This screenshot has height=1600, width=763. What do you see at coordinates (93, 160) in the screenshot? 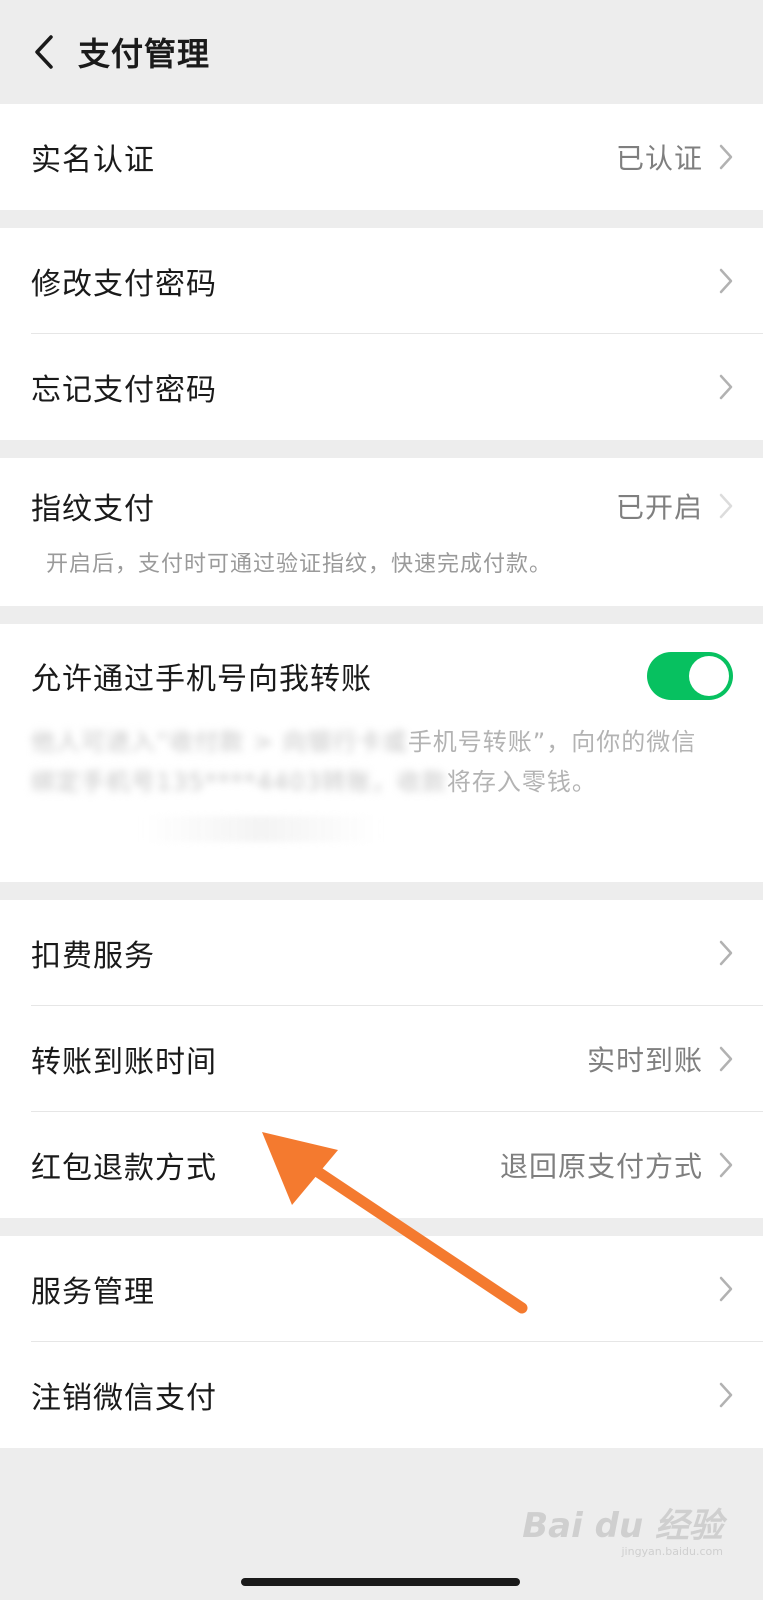
I see `row-label: 实名认证` at bounding box center [93, 160].